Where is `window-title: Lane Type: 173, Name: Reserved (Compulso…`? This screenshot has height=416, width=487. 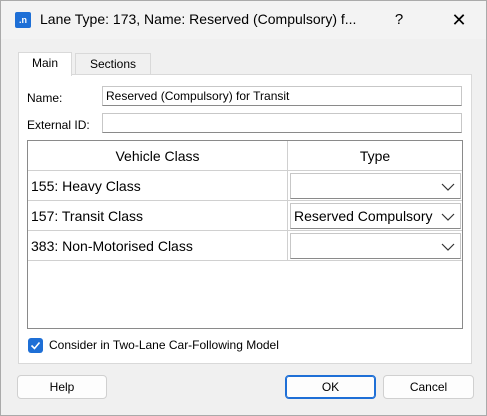 window-title: Lane Type: 173, Name: Reserved (Compulso… is located at coordinates (198, 19).